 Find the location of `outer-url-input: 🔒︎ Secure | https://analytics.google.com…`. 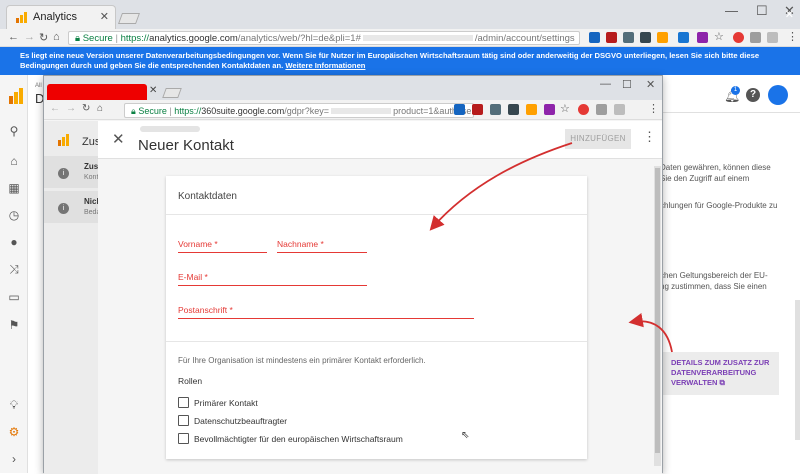

outer-url-input: 🔒︎ Secure | https://analytics.google.com… is located at coordinates (324, 38).